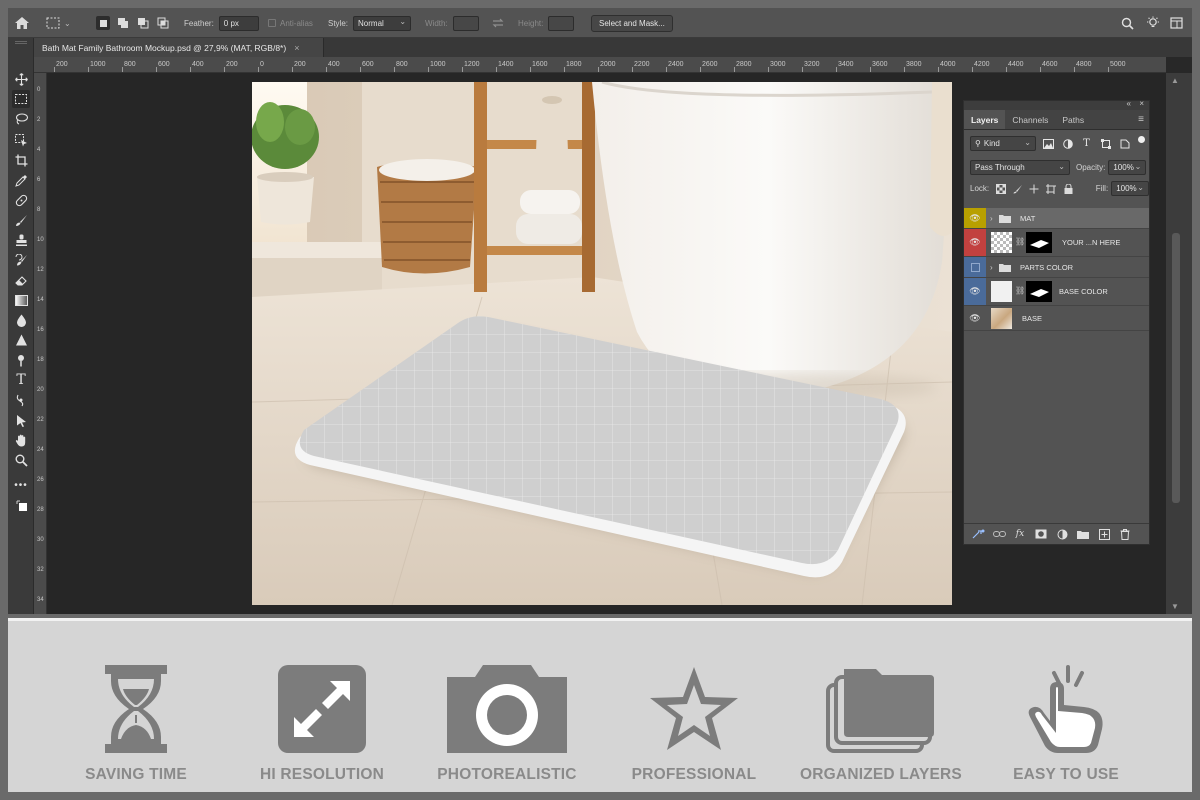 The height and width of the screenshot is (800, 1200). Describe the element at coordinates (123, 23) in the screenshot. I see `add-selection-icon` at that location.